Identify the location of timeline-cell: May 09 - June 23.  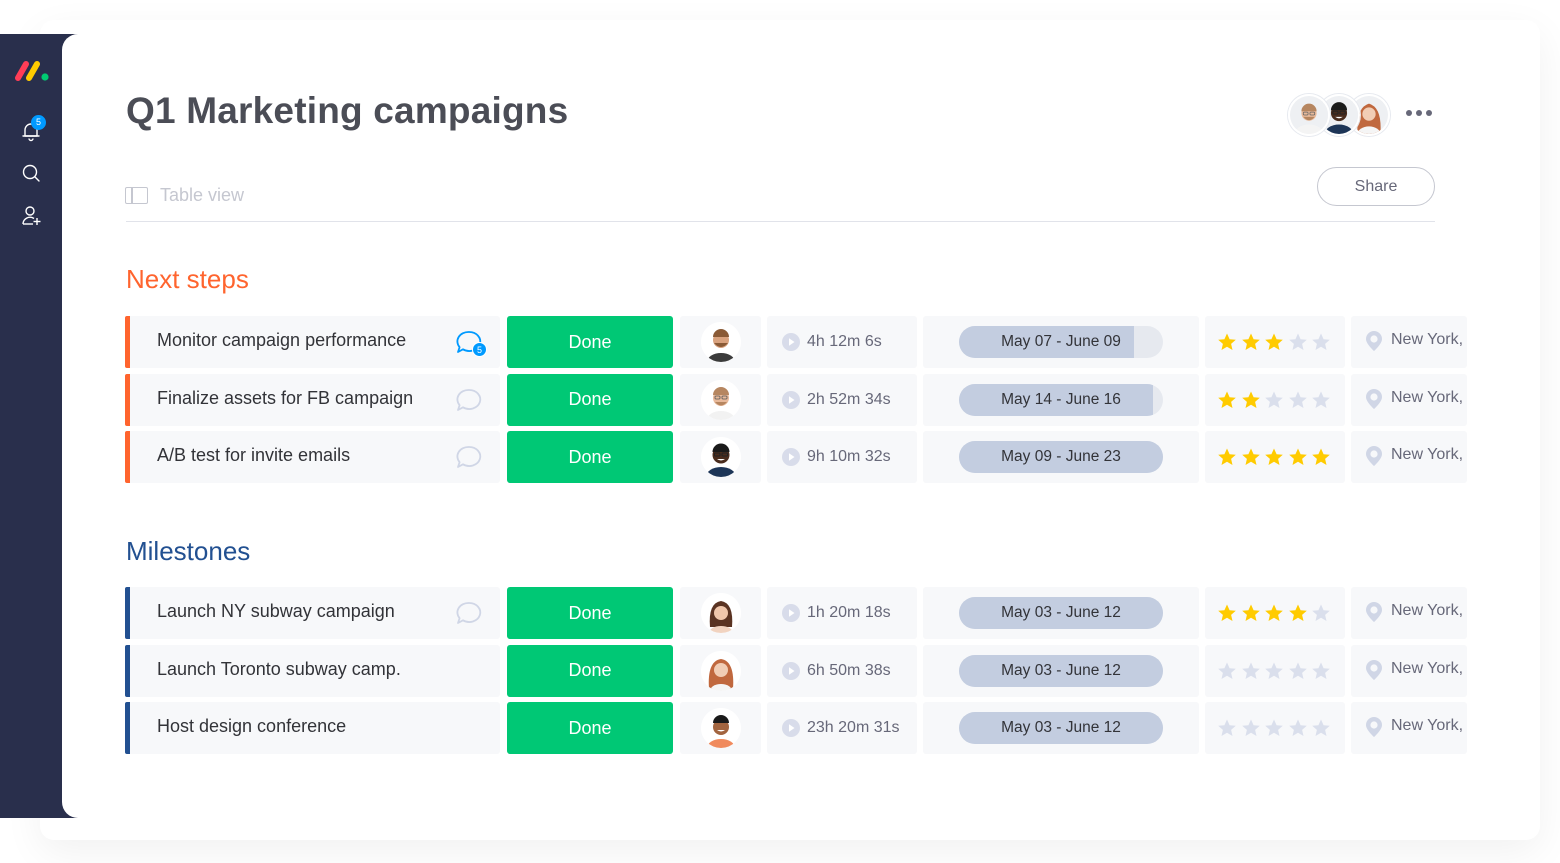
(1061, 457).